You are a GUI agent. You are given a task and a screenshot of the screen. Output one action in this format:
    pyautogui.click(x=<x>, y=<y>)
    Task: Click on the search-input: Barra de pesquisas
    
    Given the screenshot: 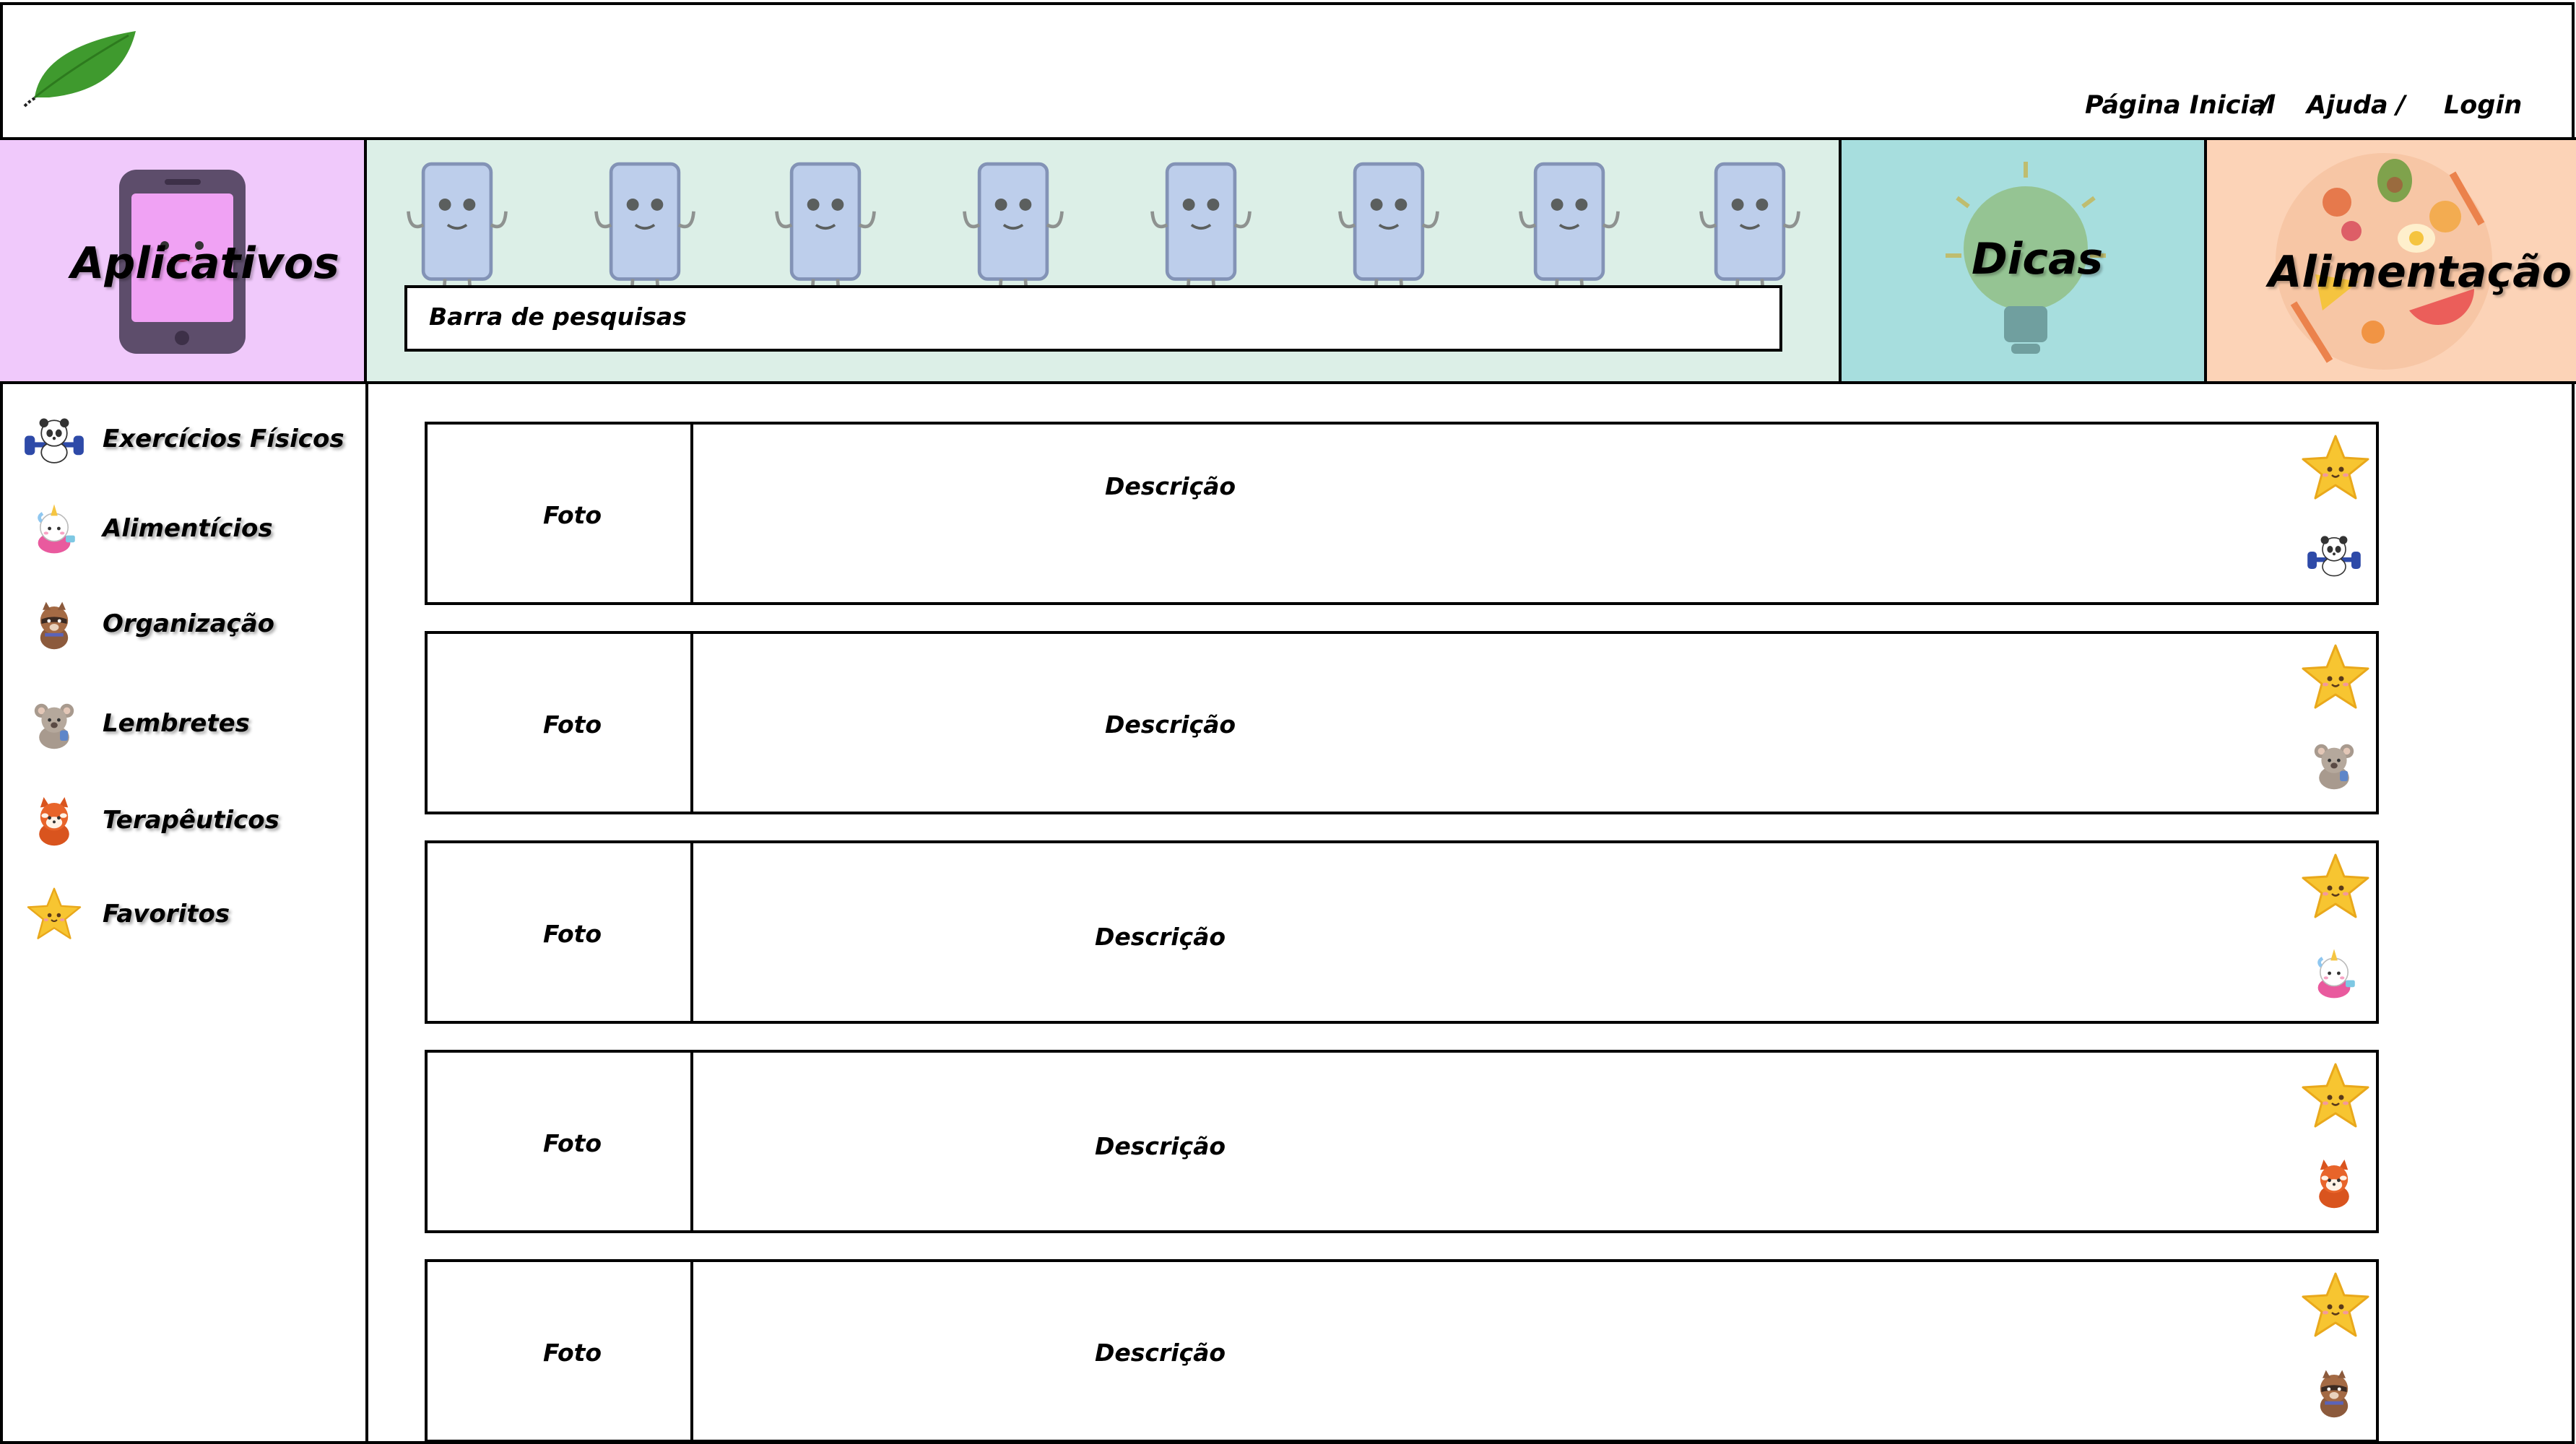 What is the action you would take?
    pyautogui.click(x=1093, y=319)
    